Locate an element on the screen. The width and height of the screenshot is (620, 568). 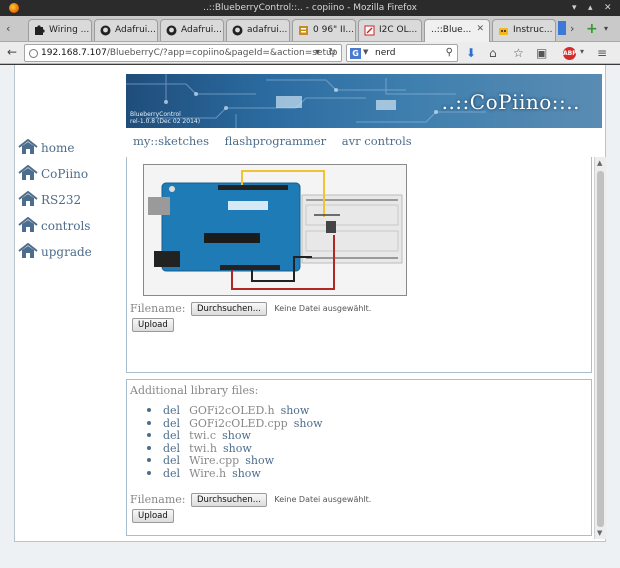
site-version: BlueberryControl rel-1.0.8 (Dec 02 2014) is located at coordinates (165, 118).